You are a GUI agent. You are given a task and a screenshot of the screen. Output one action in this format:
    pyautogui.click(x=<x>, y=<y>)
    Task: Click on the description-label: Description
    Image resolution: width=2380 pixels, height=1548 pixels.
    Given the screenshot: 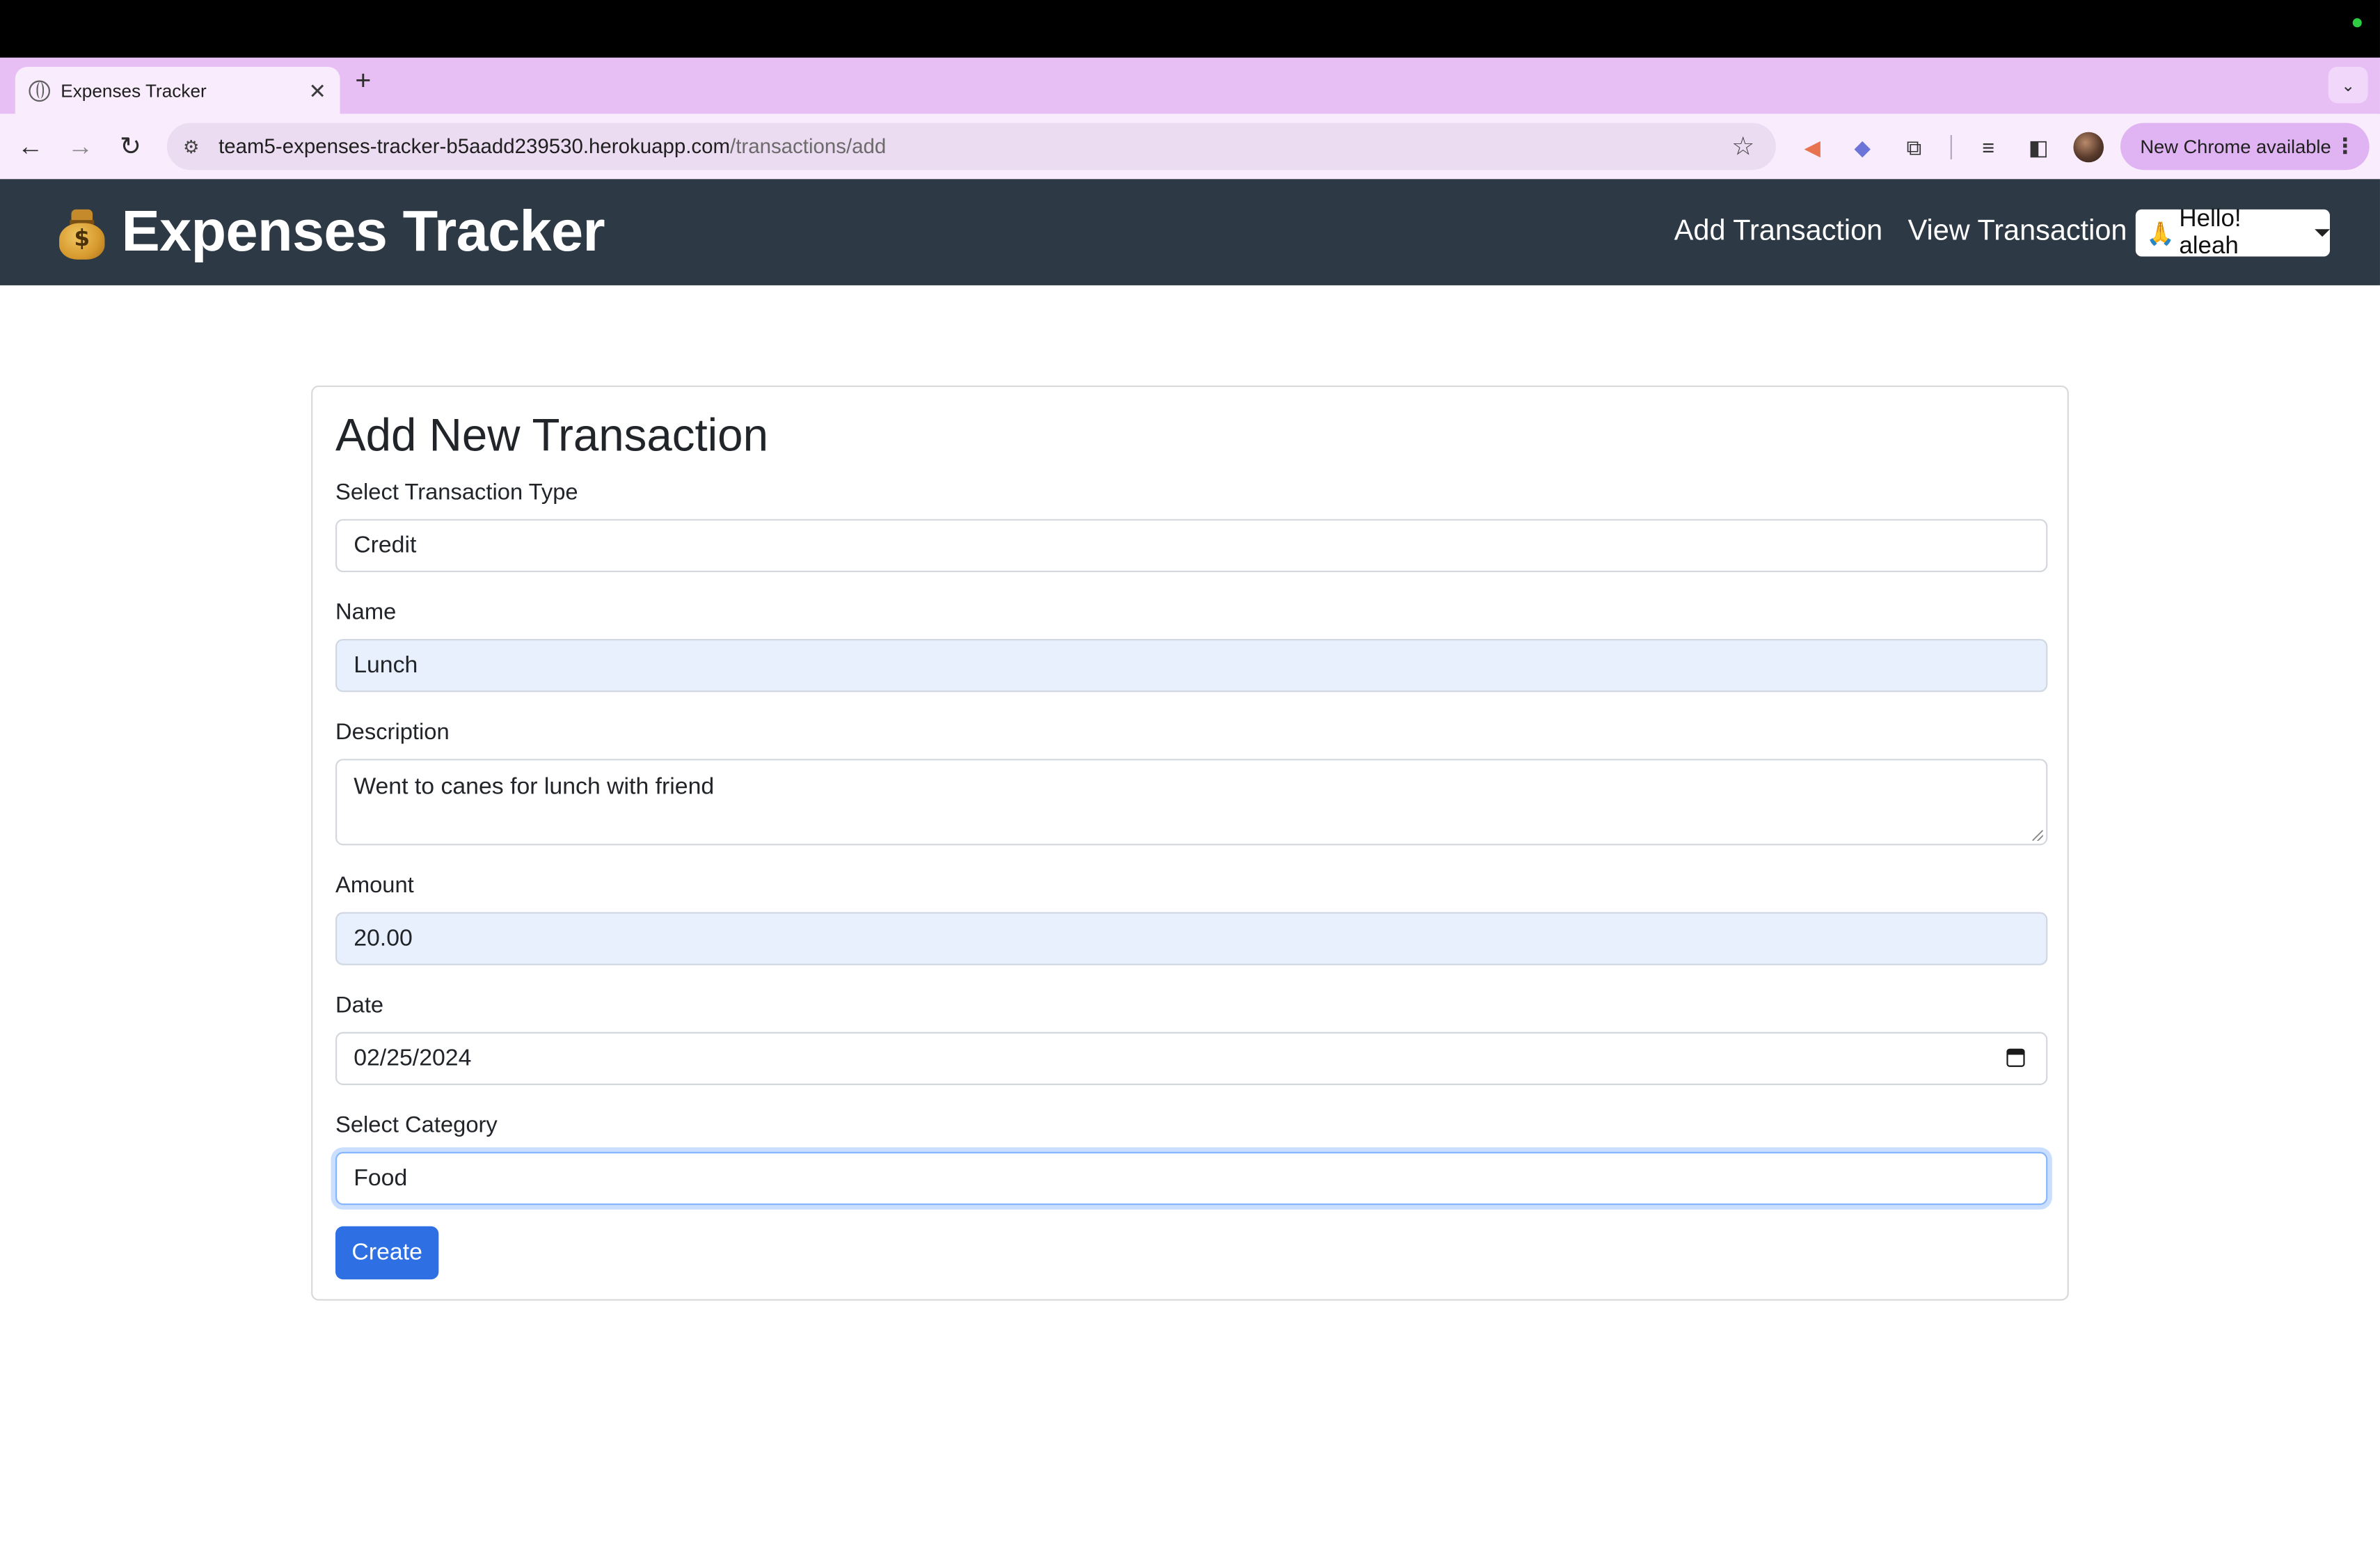 What is the action you would take?
    pyautogui.click(x=393, y=732)
    